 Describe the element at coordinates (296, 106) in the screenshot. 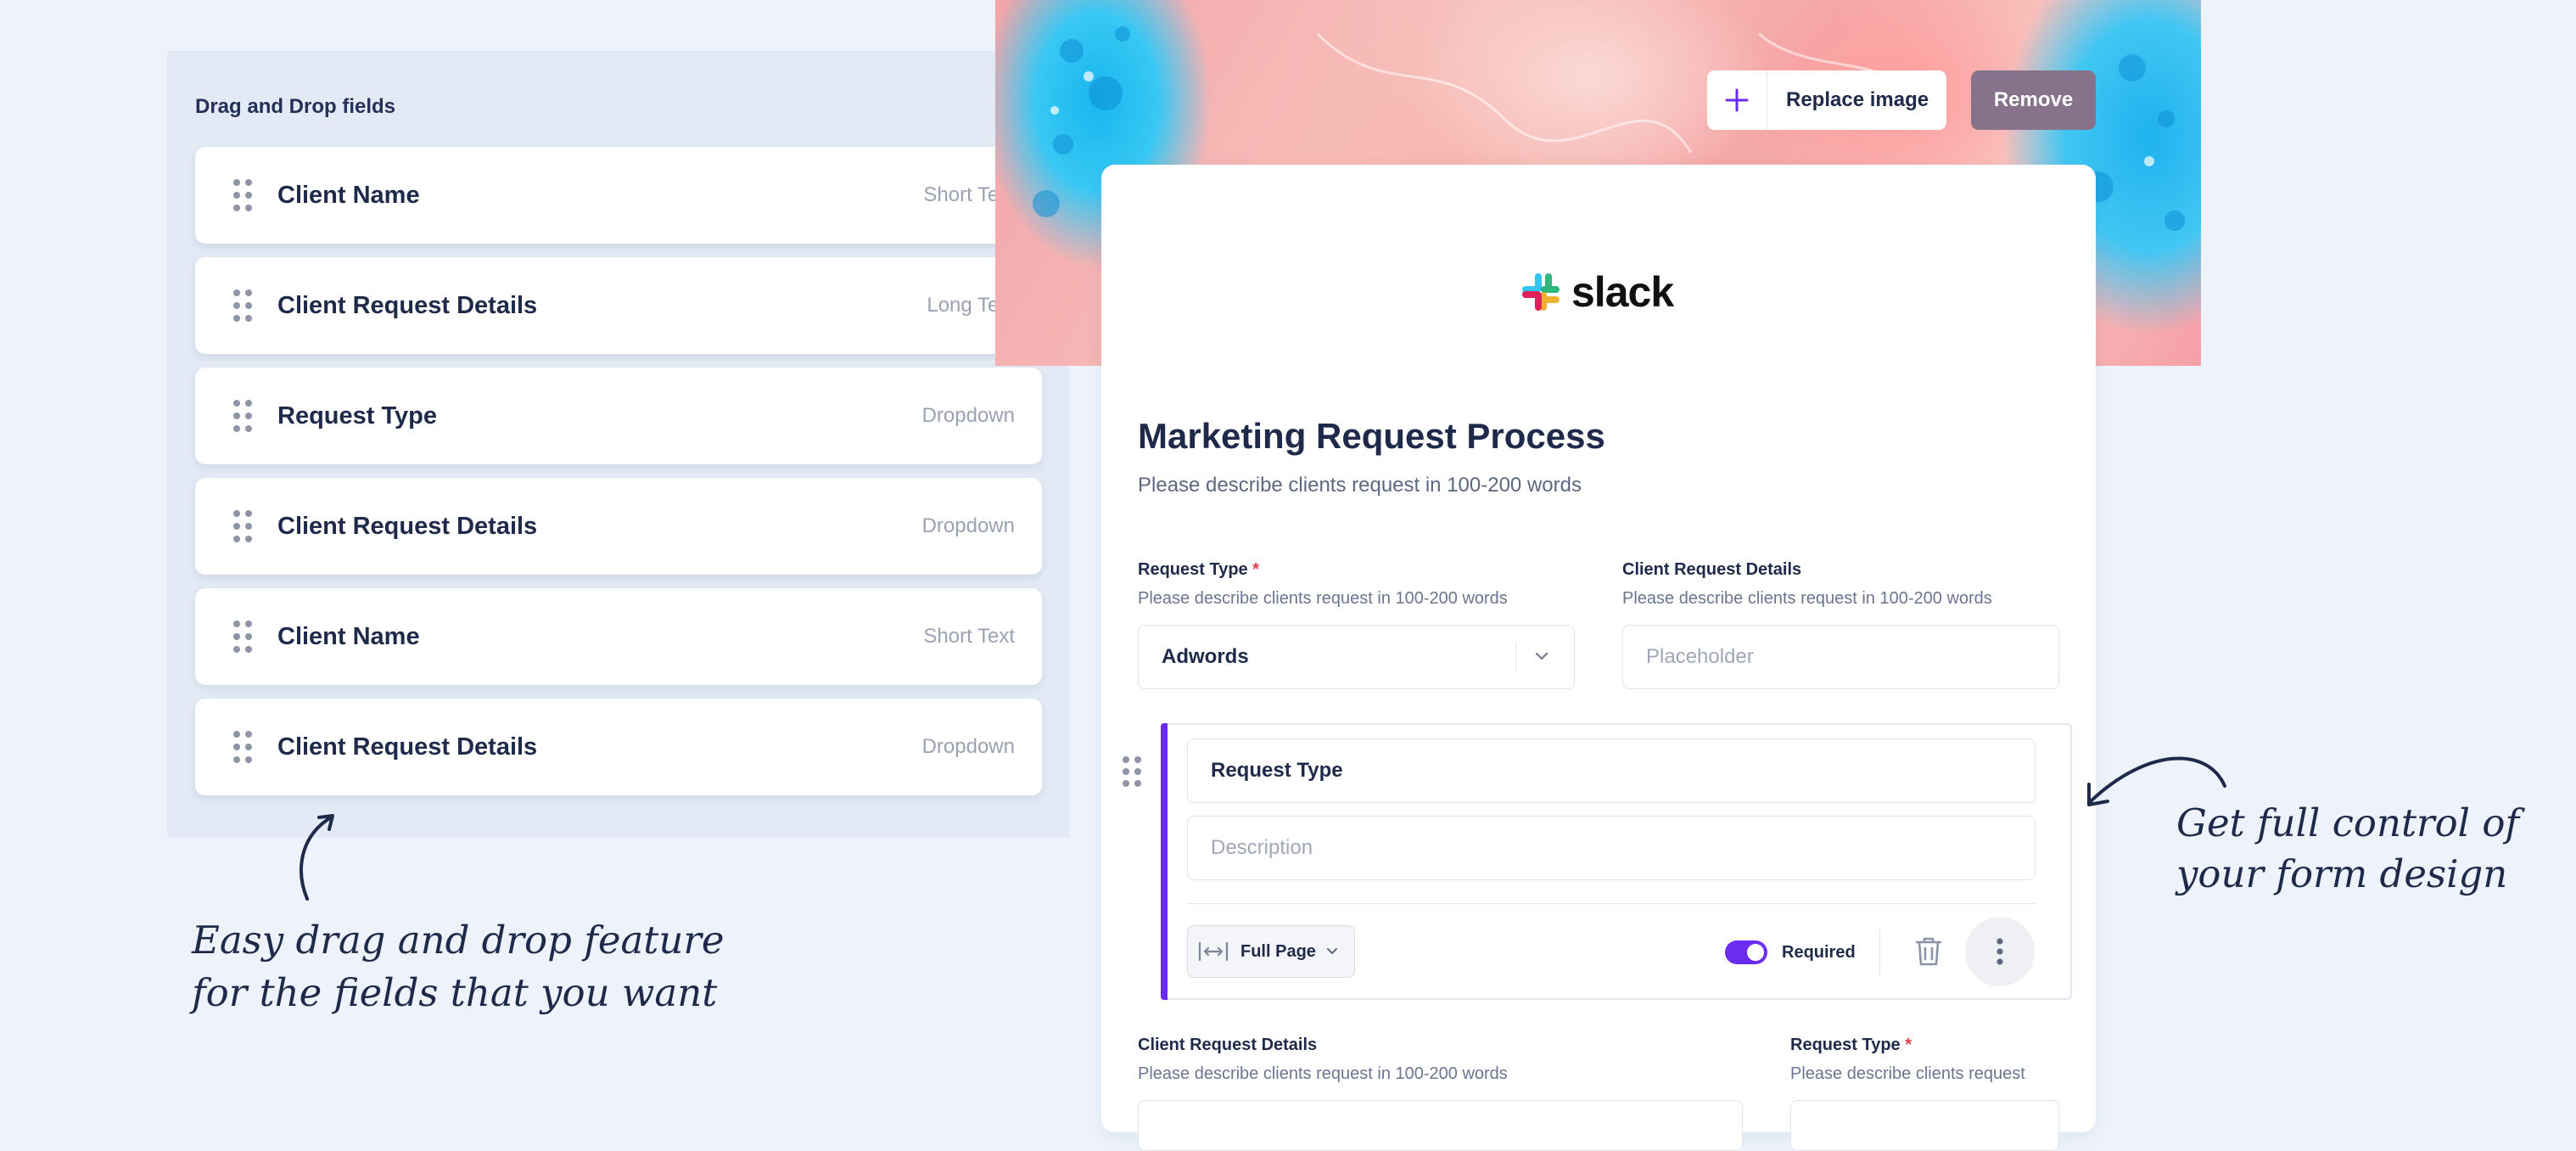

I see `panel-title: Drag and Drop fields` at that location.